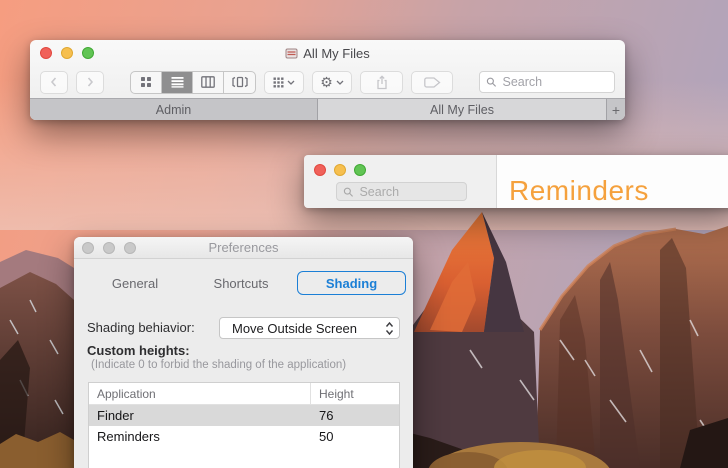  I want to click on icon-view-button, so click(146, 82).